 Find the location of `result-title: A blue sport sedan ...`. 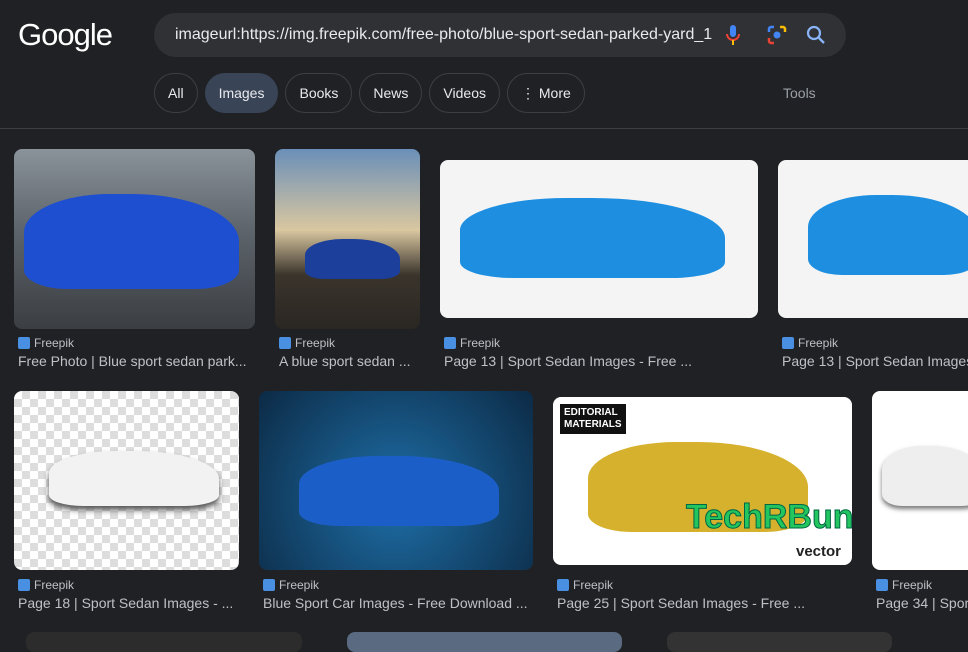

result-title: A blue sport sedan ... is located at coordinates (354, 361).